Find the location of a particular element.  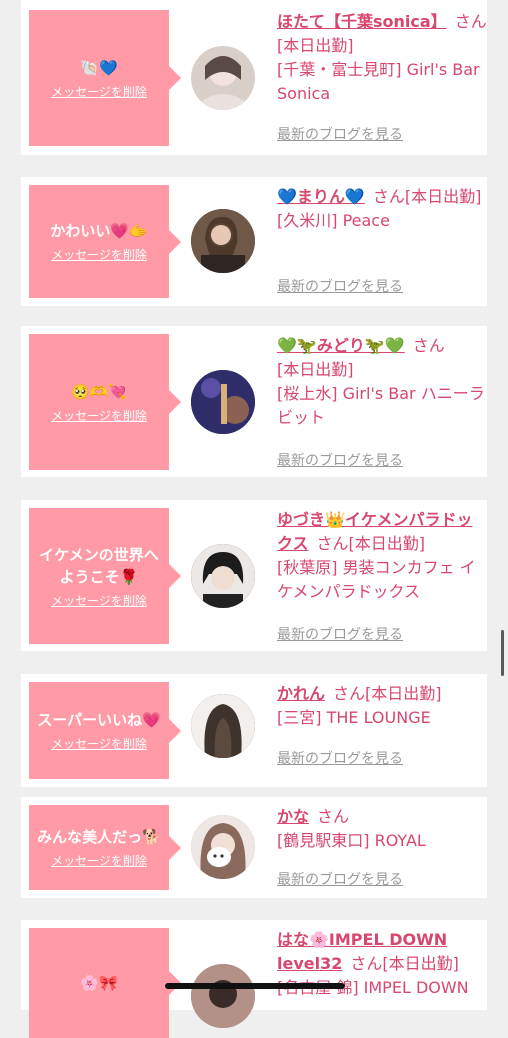

cast-name-link: 💙まりん💙 is located at coordinates (321, 196).